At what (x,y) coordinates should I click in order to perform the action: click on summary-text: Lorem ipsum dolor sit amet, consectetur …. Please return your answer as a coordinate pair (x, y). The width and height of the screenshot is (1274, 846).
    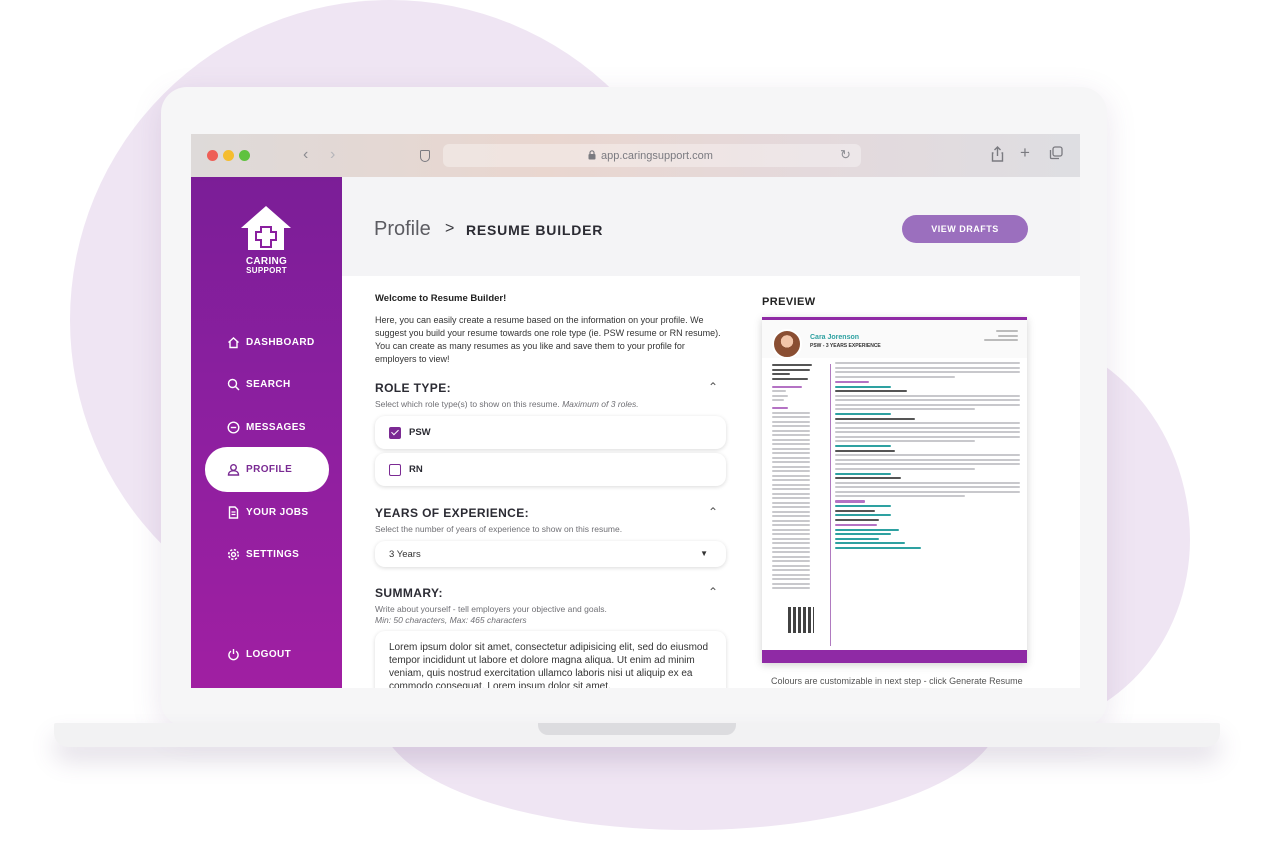
    Looking at the image, I should click on (551, 664).